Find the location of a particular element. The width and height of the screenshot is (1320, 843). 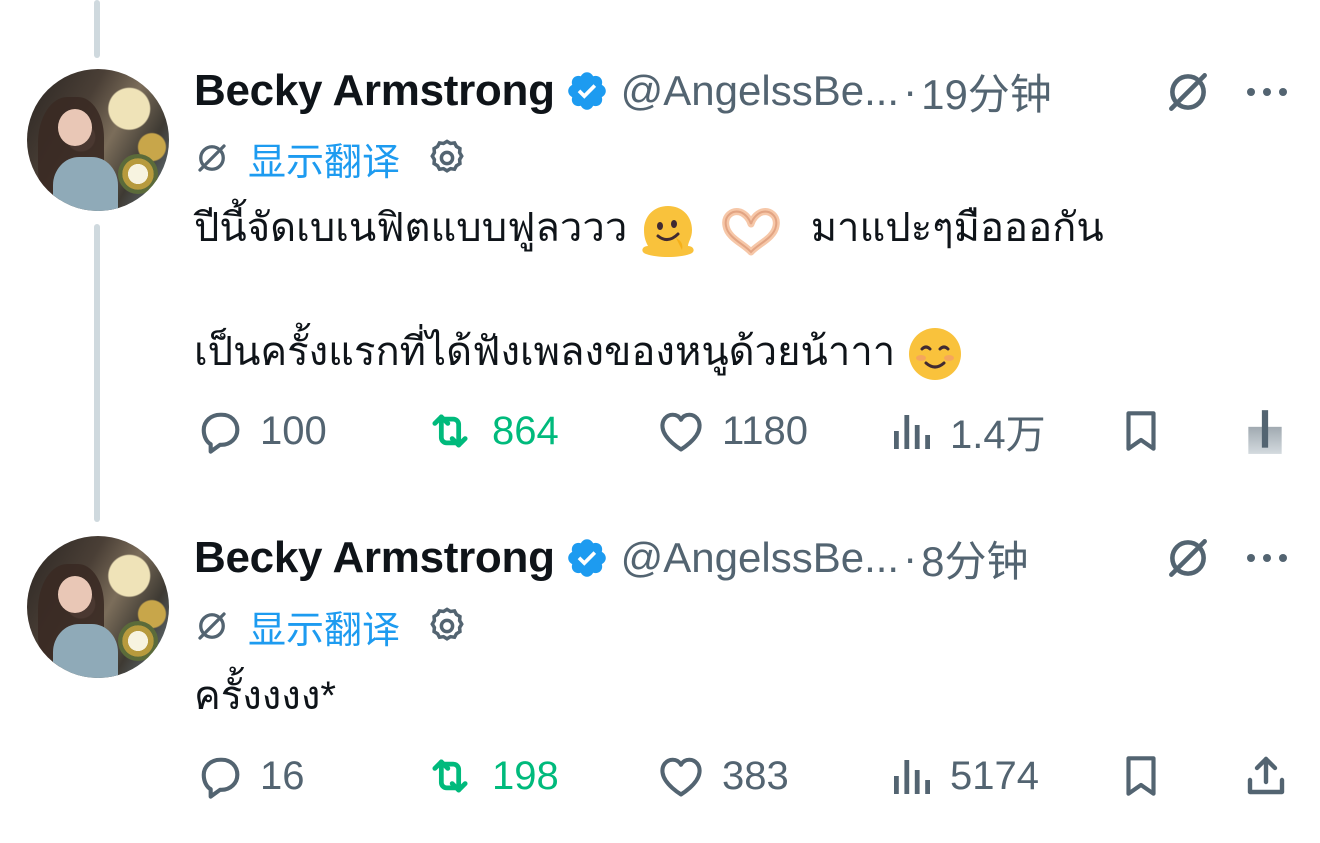

tweet-actions: 100 864 1180 1.4万 is located at coordinates (749, 431).